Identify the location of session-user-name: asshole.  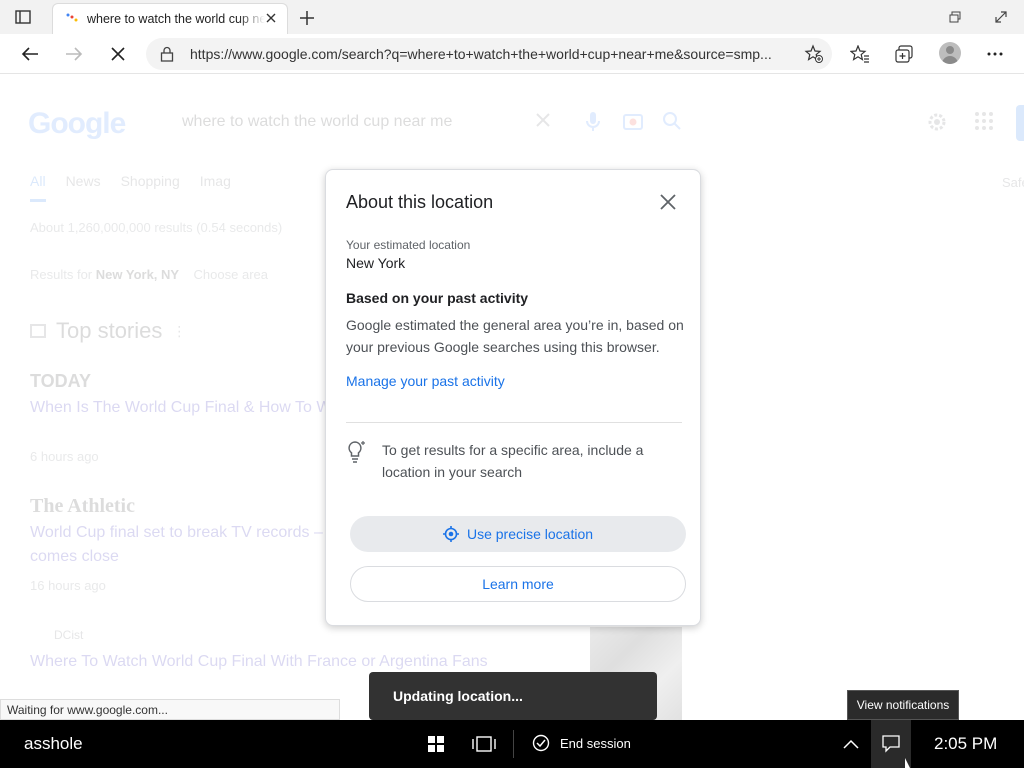
(53, 743).